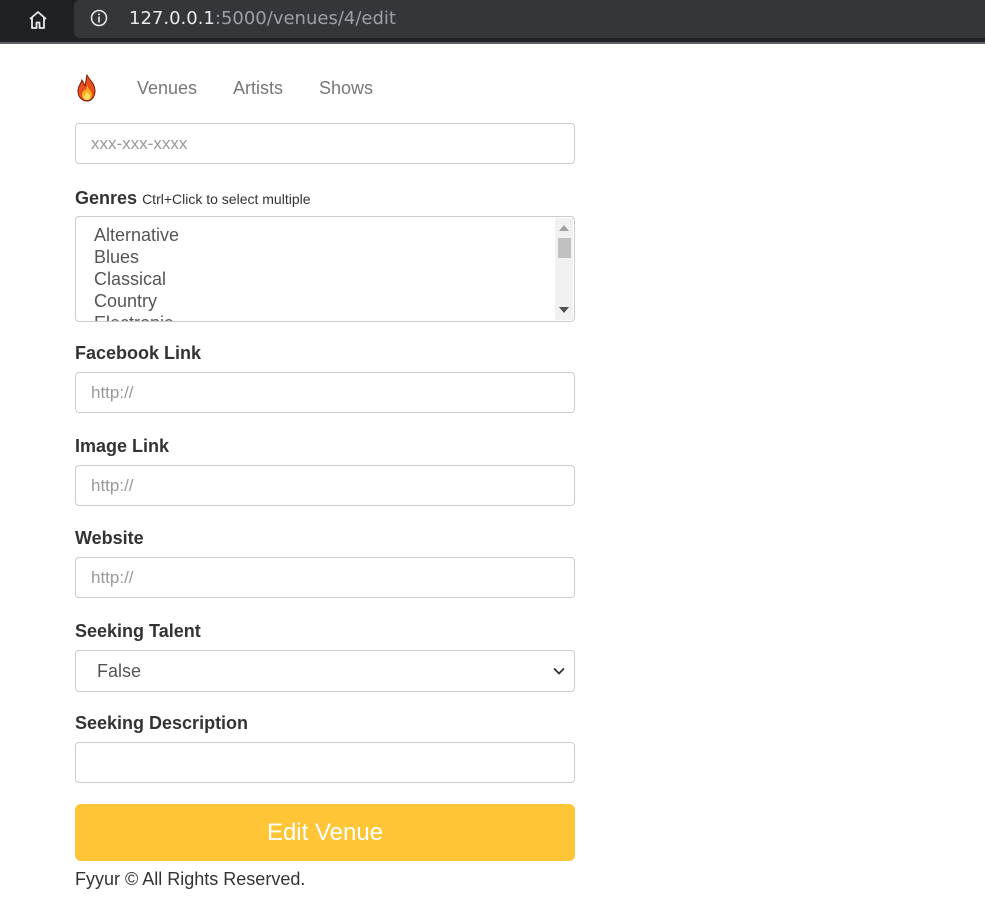  What do you see at coordinates (226, 199) in the screenshot?
I see `genres-hint: Ctrl+Click to select multiple` at bounding box center [226, 199].